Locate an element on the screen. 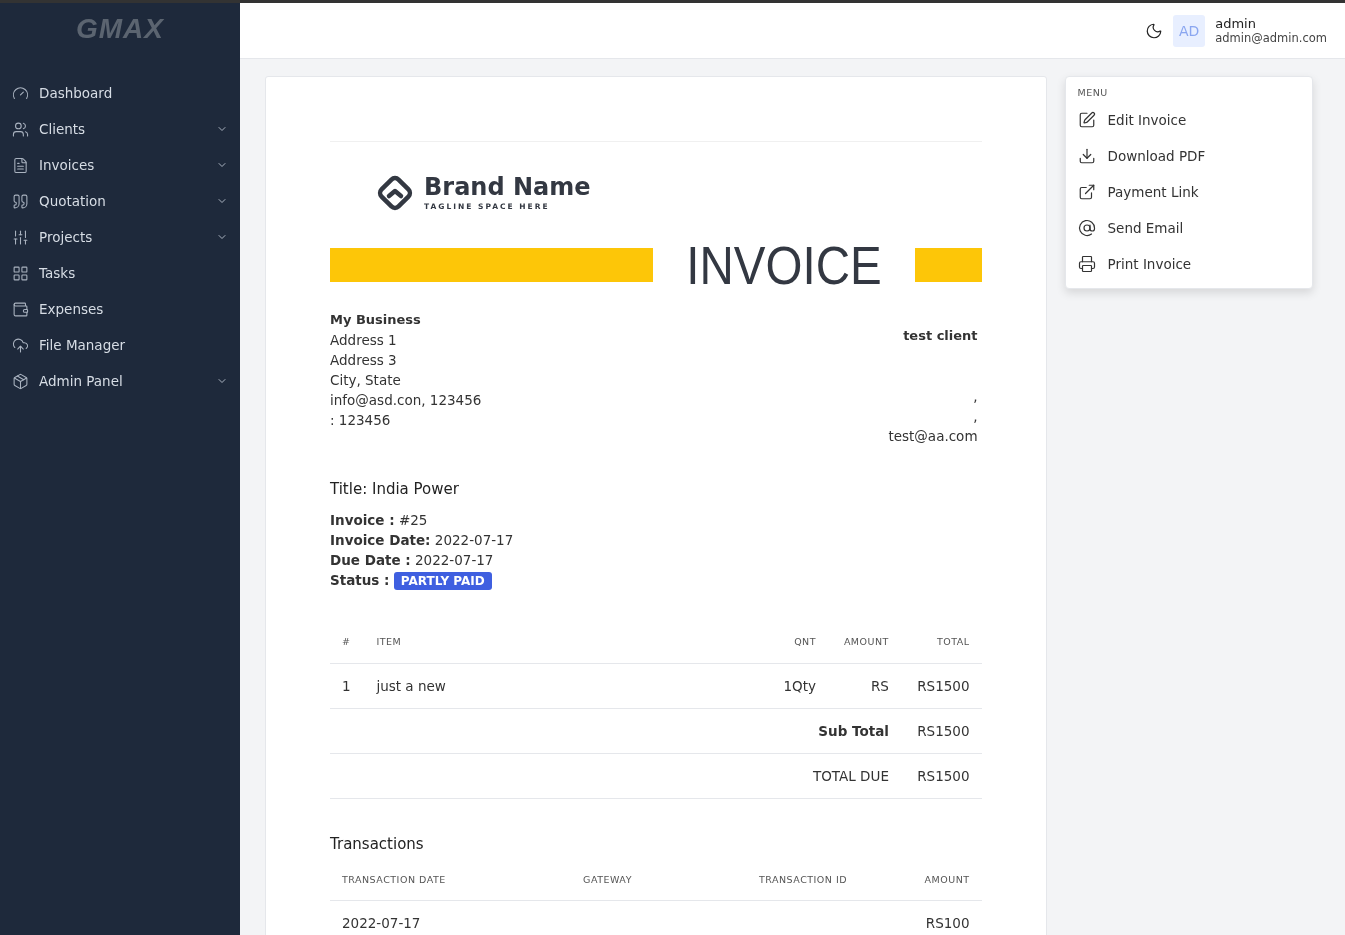  box-icon is located at coordinates (20, 381).